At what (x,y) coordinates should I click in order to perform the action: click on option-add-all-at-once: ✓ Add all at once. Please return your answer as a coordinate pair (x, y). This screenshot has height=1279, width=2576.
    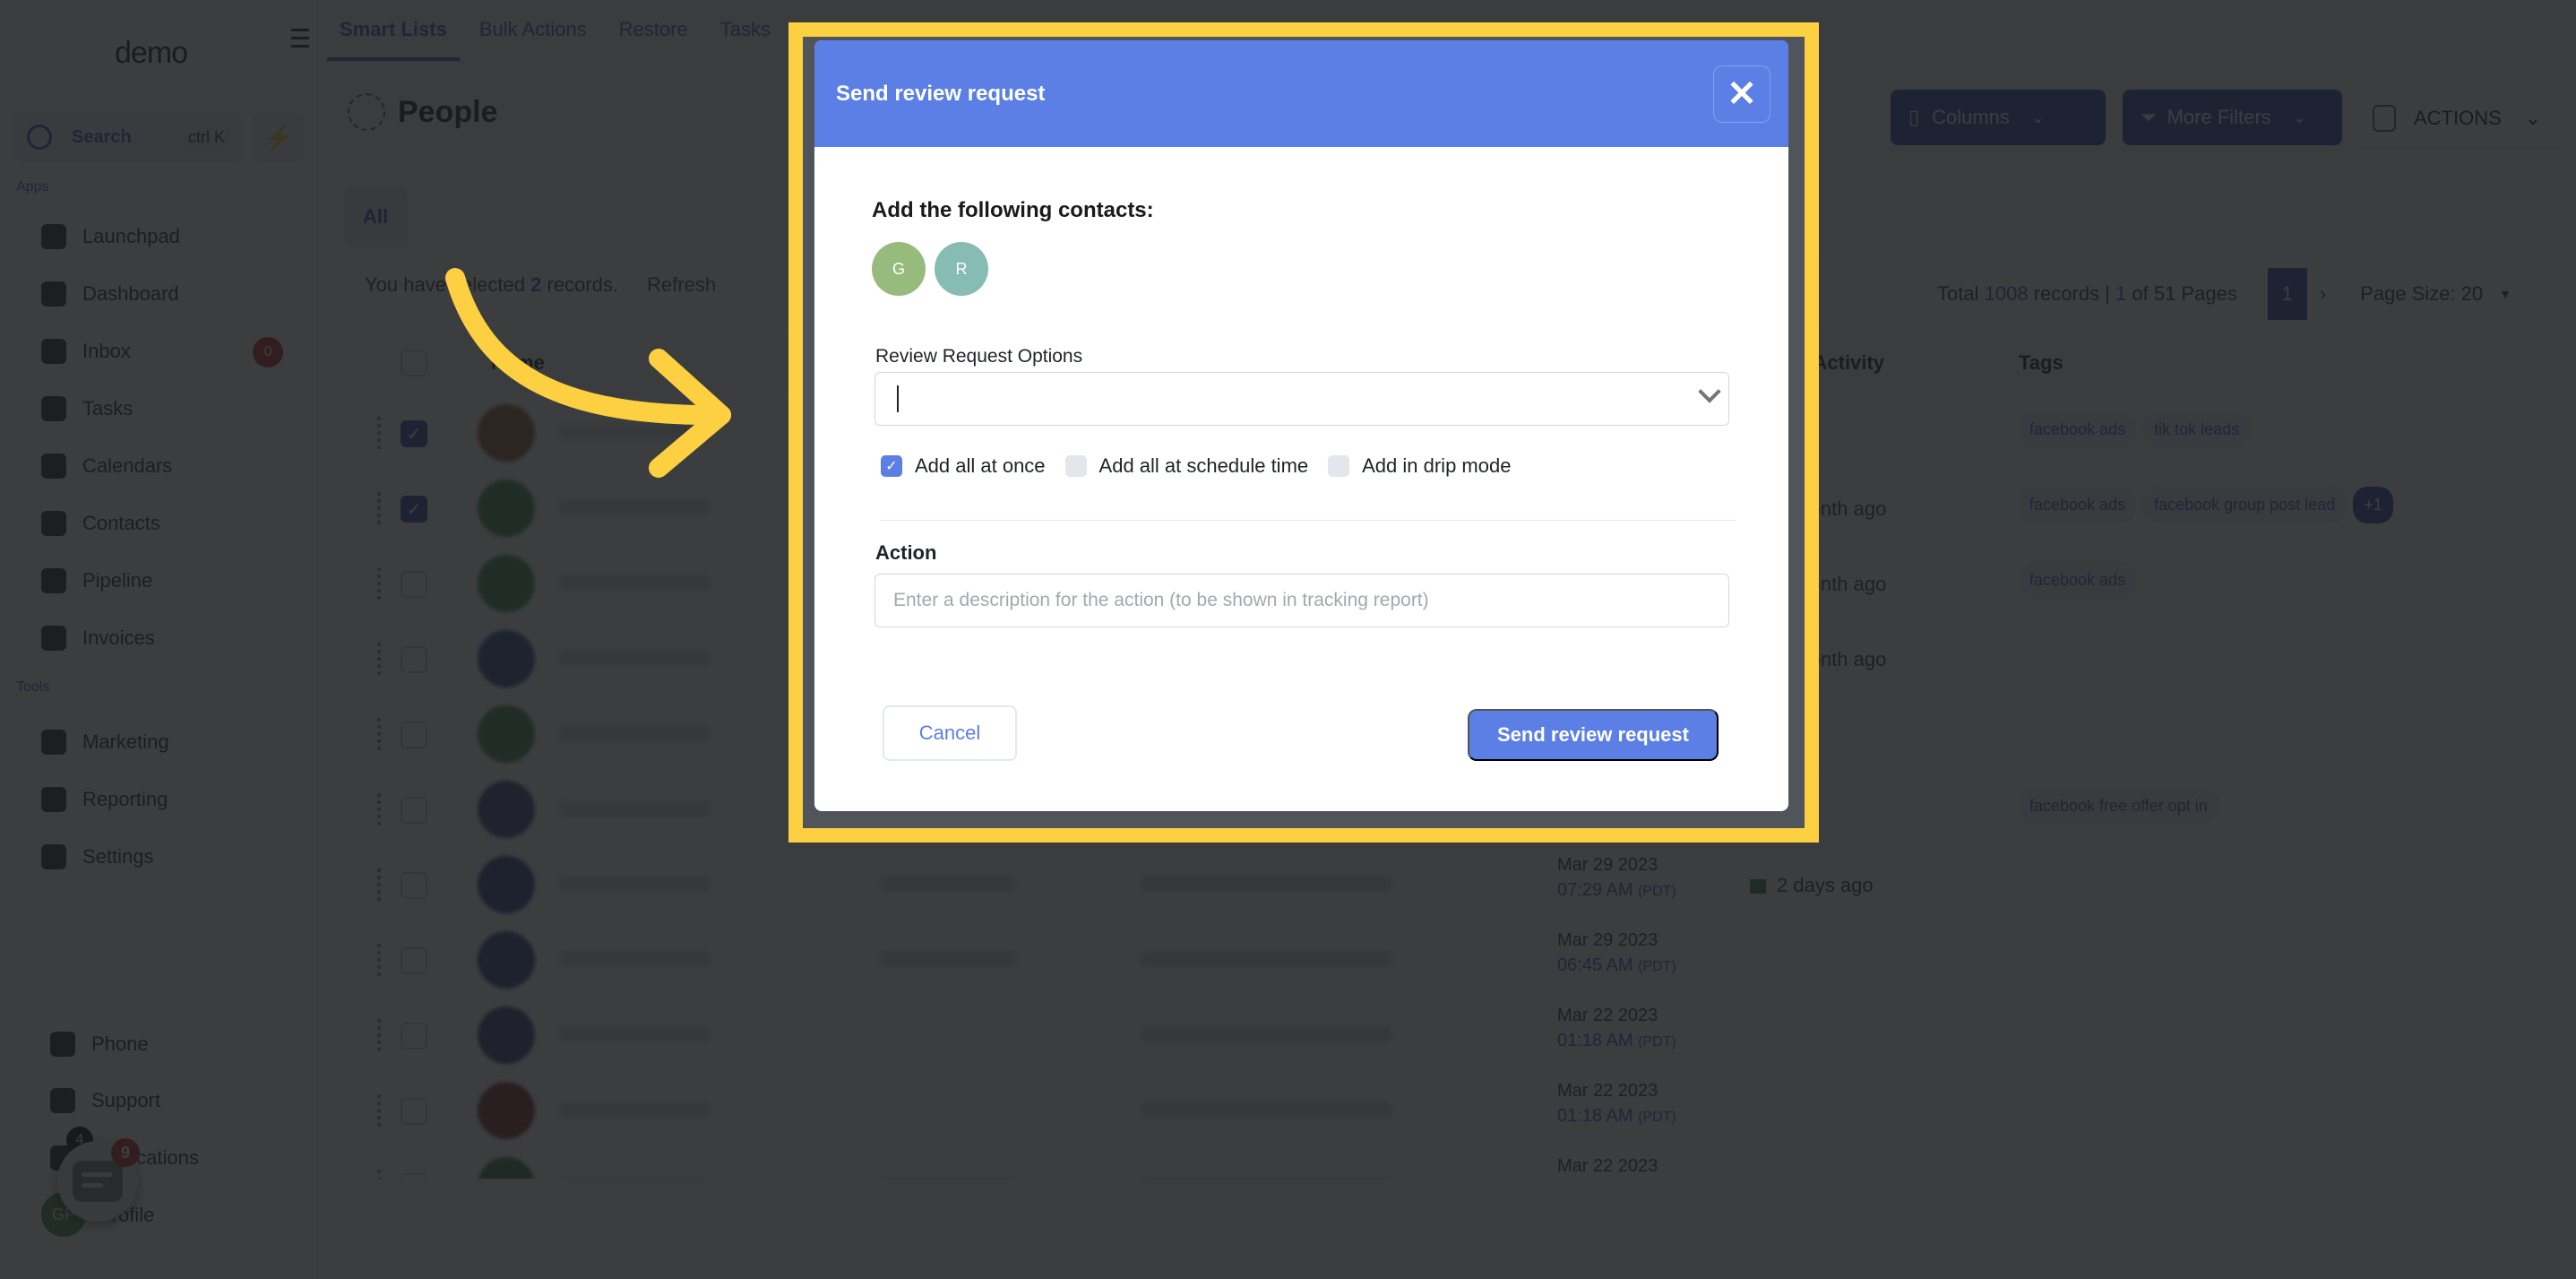
    Looking at the image, I should click on (964, 466).